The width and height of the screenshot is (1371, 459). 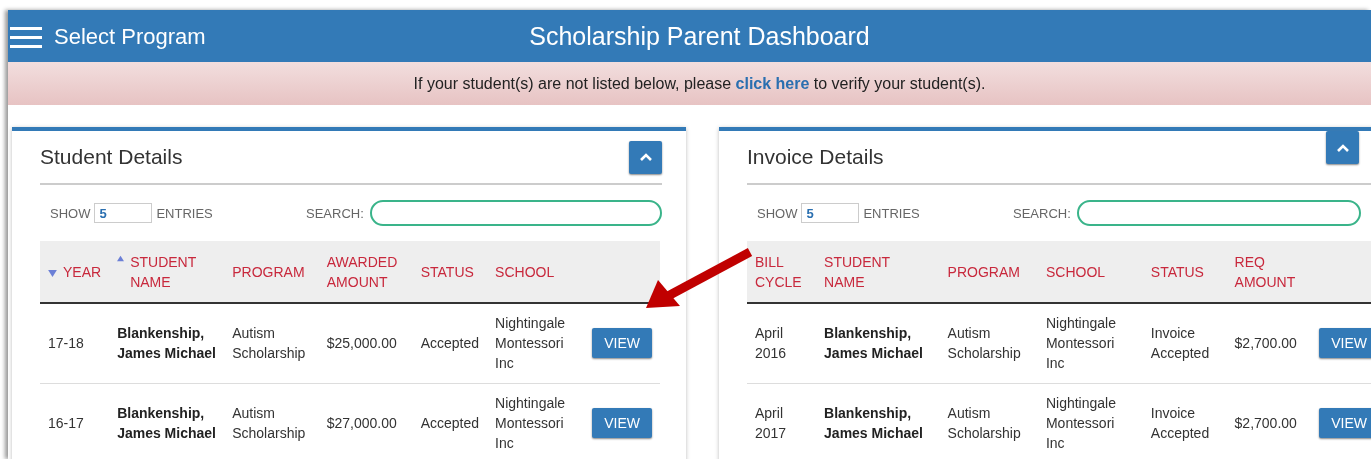 I want to click on page-title: Scholarship Parent Dashboard, so click(x=699, y=36).